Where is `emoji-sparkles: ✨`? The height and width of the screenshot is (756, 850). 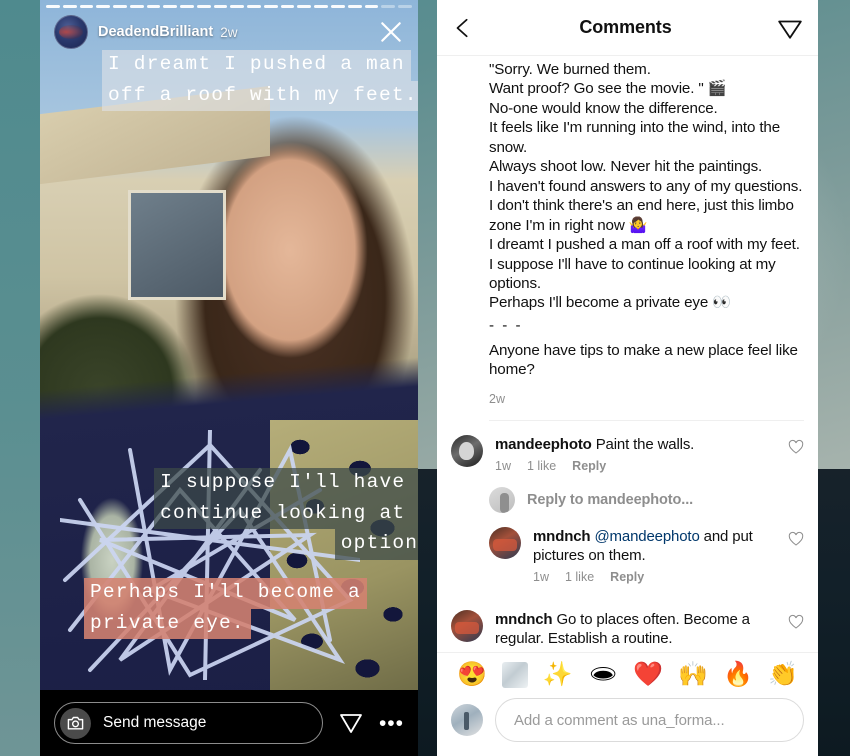
emoji-sparkles: ✨ is located at coordinates (558, 675).